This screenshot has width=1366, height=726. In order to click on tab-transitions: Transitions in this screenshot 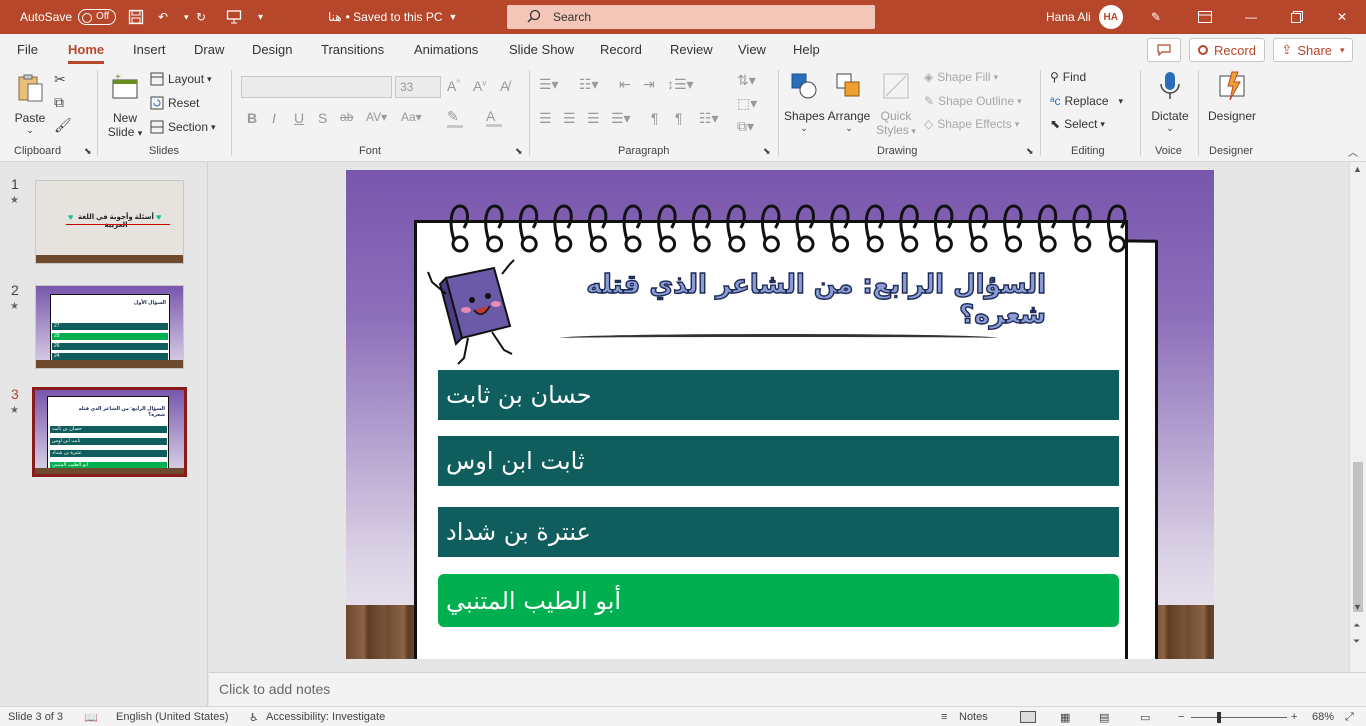, I will do `click(352, 49)`.